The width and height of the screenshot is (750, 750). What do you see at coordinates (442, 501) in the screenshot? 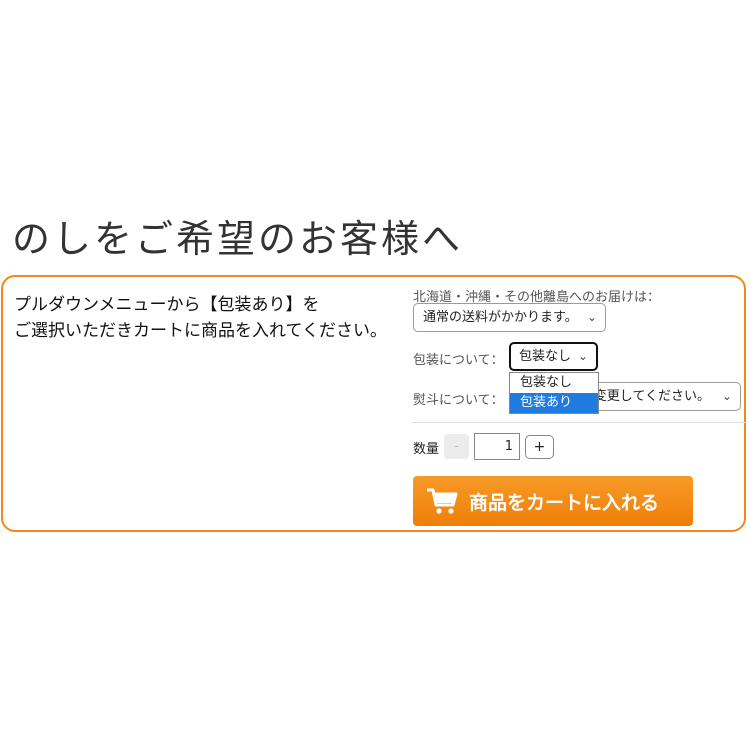
I see `cart-icon` at bounding box center [442, 501].